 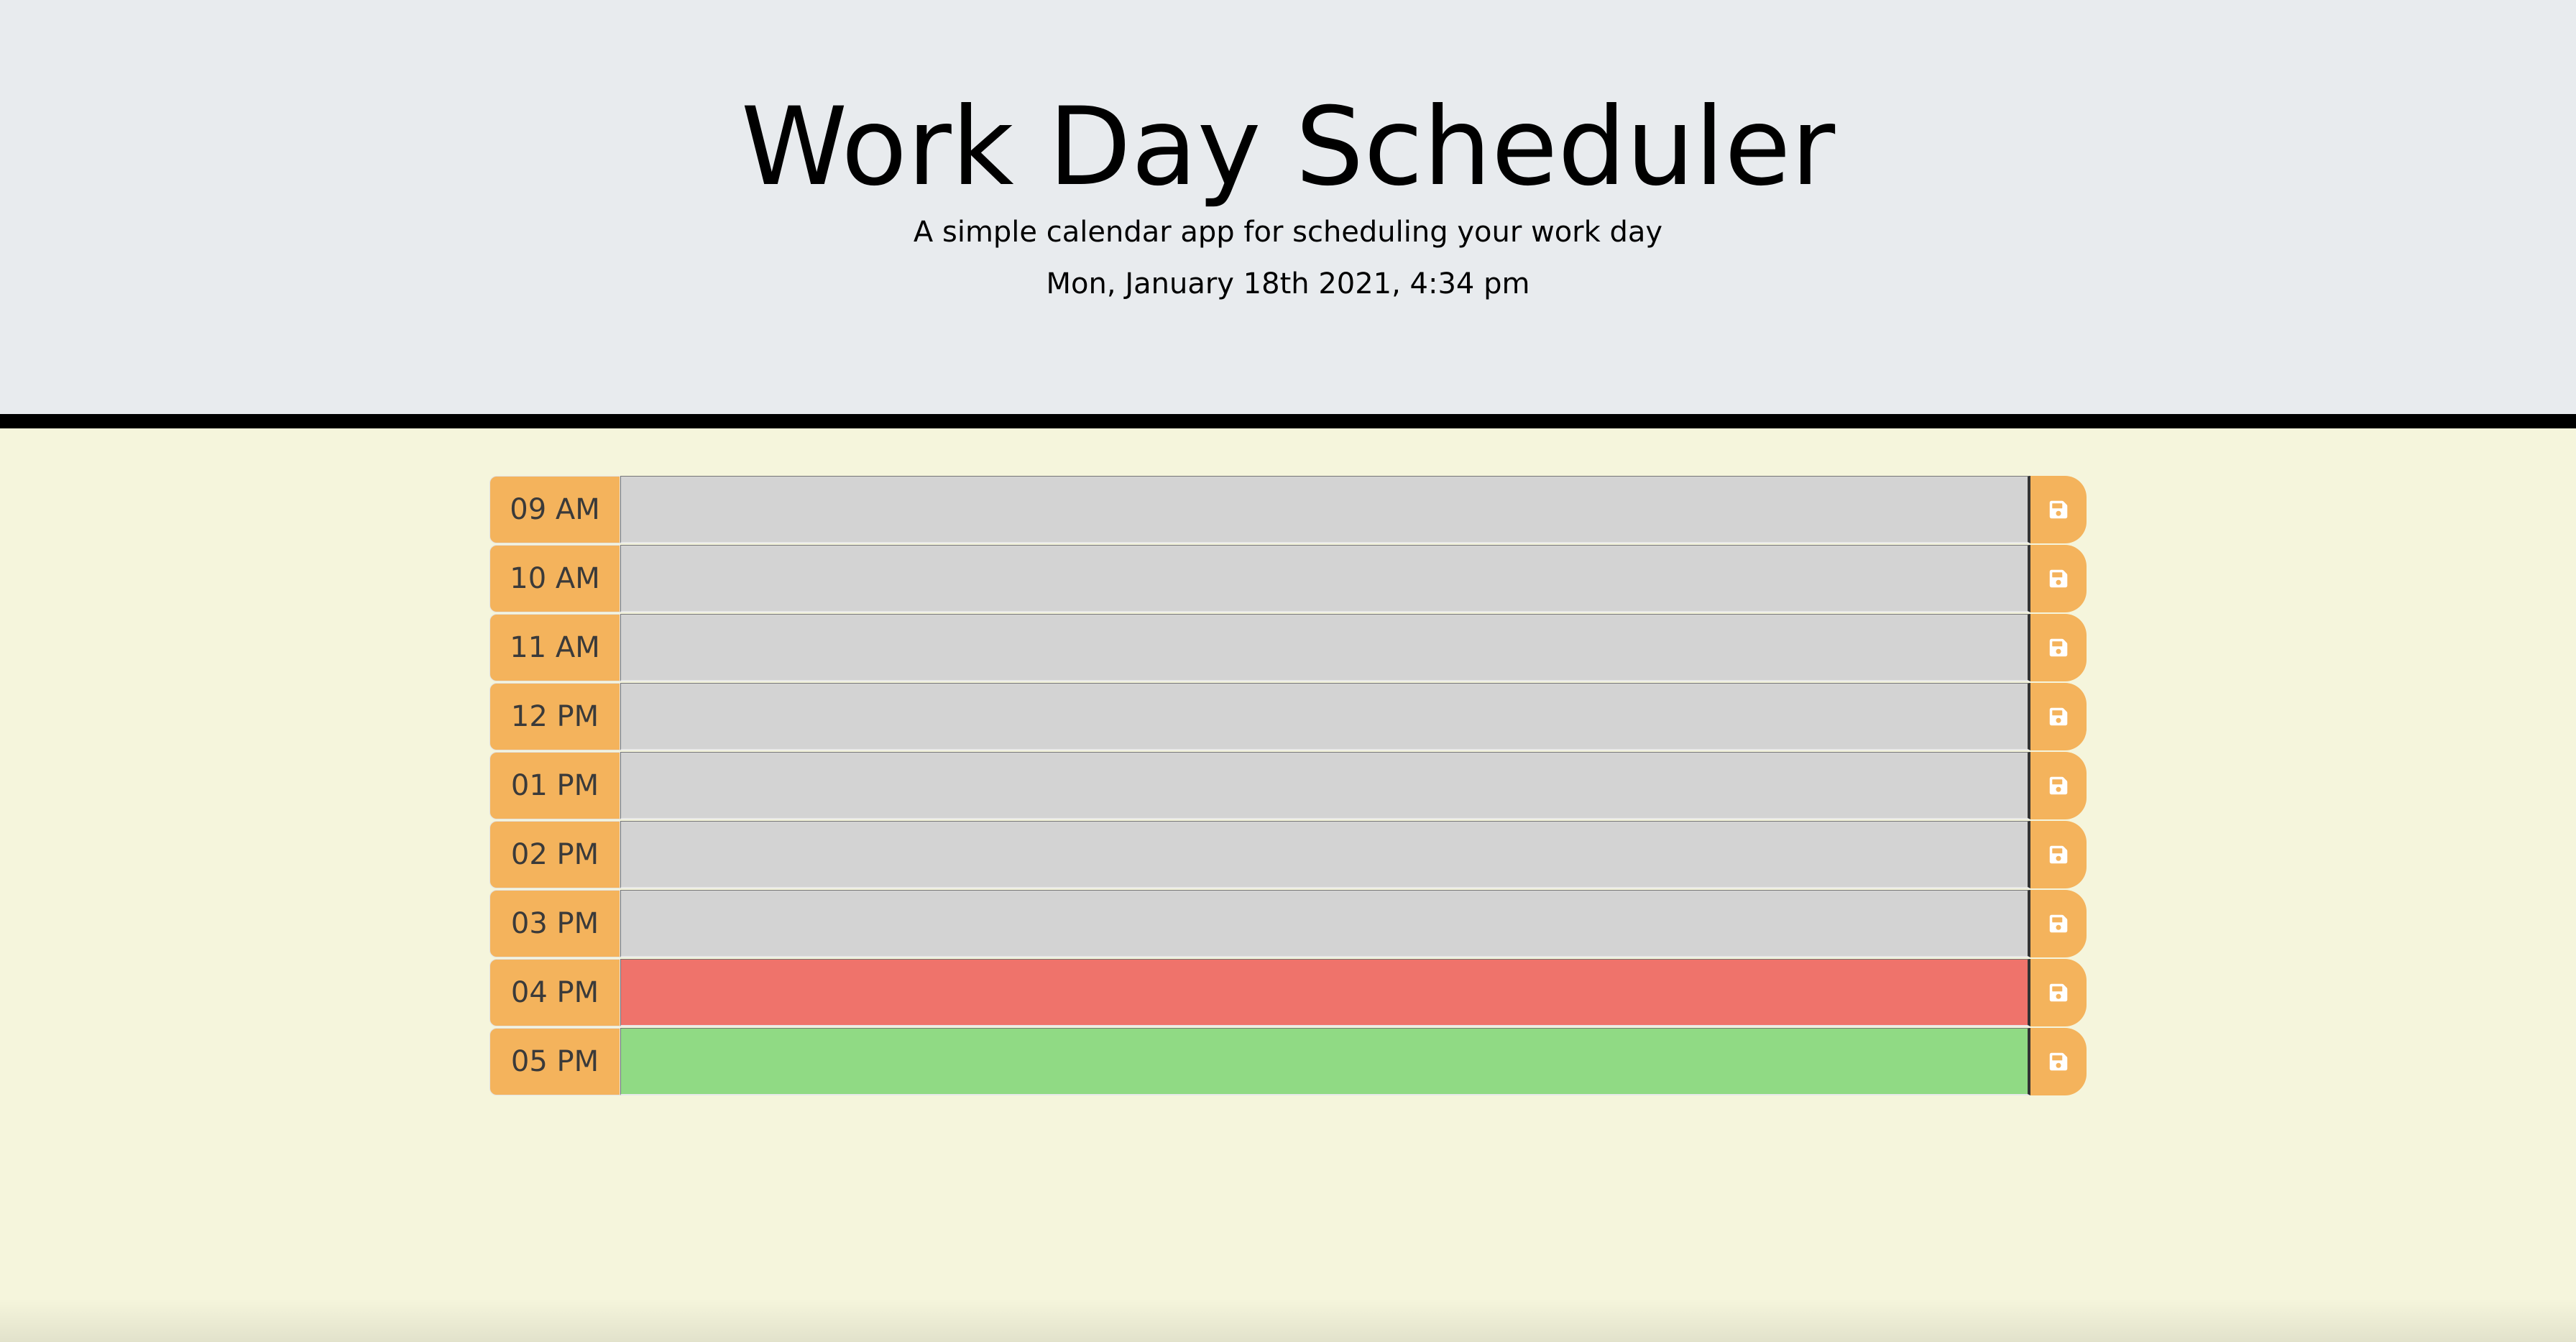 I want to click on timeblock-row: 04 PM, so click(x=1288, y=993).